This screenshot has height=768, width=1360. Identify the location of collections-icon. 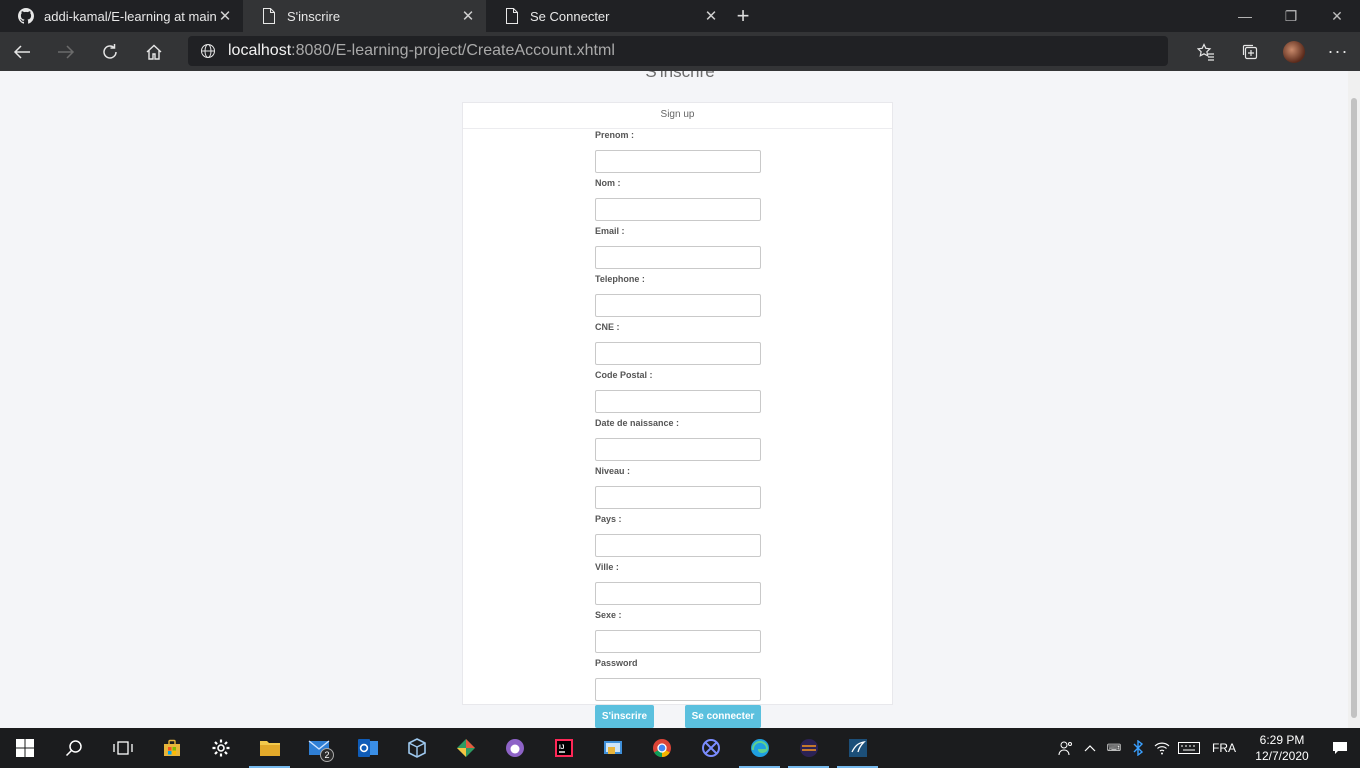
(1250, 51).